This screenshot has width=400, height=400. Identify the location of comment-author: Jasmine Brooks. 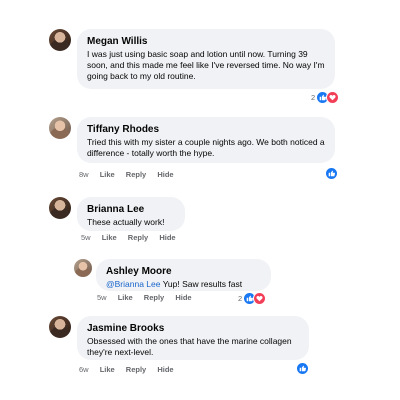
(193, 328).